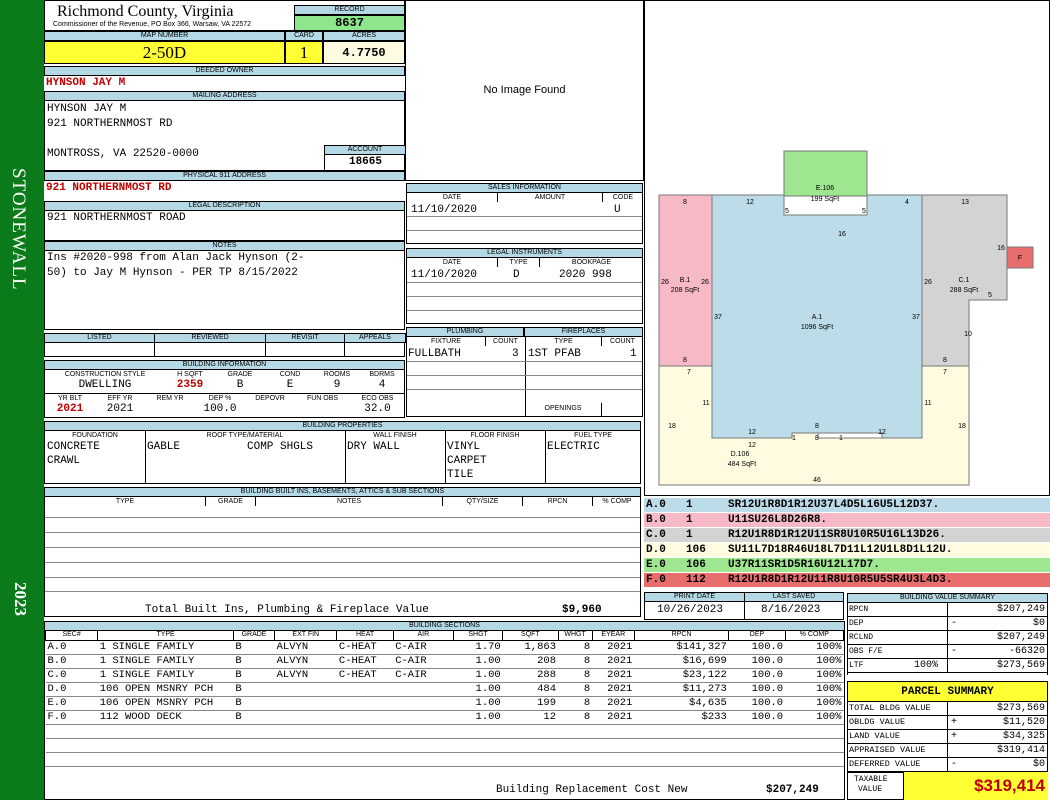 The height and width of the screenshot is (800, 1050). I want to click on section-sqft: 1,863, so click(530, 647).